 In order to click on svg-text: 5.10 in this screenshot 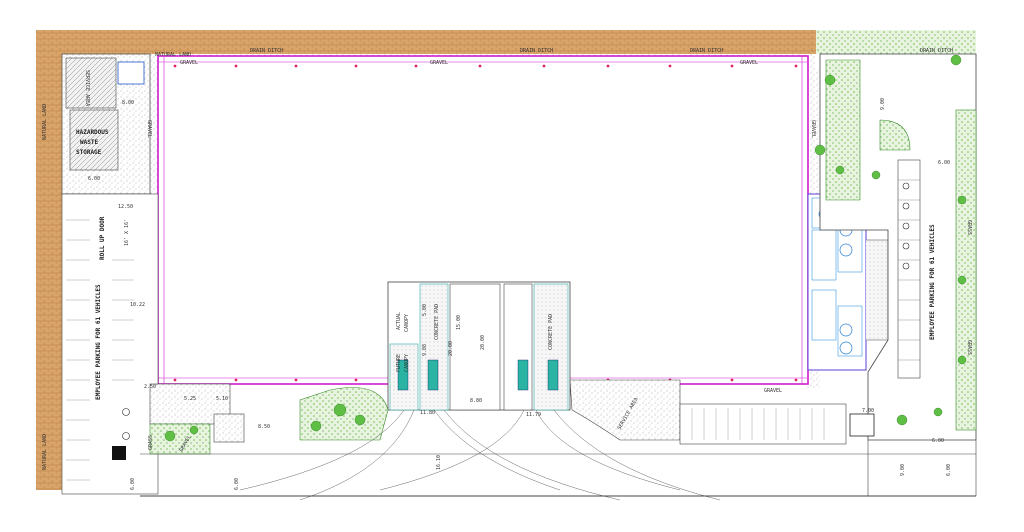, I will do `click(222, 399)`.